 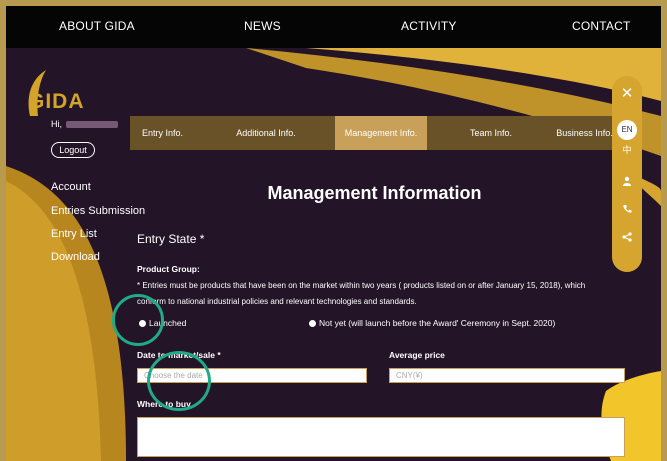 What do you see at coordinates (75, 257) in the screenshot?
I see `sidebar-item-download: Download` at bounding box center [75, 257].